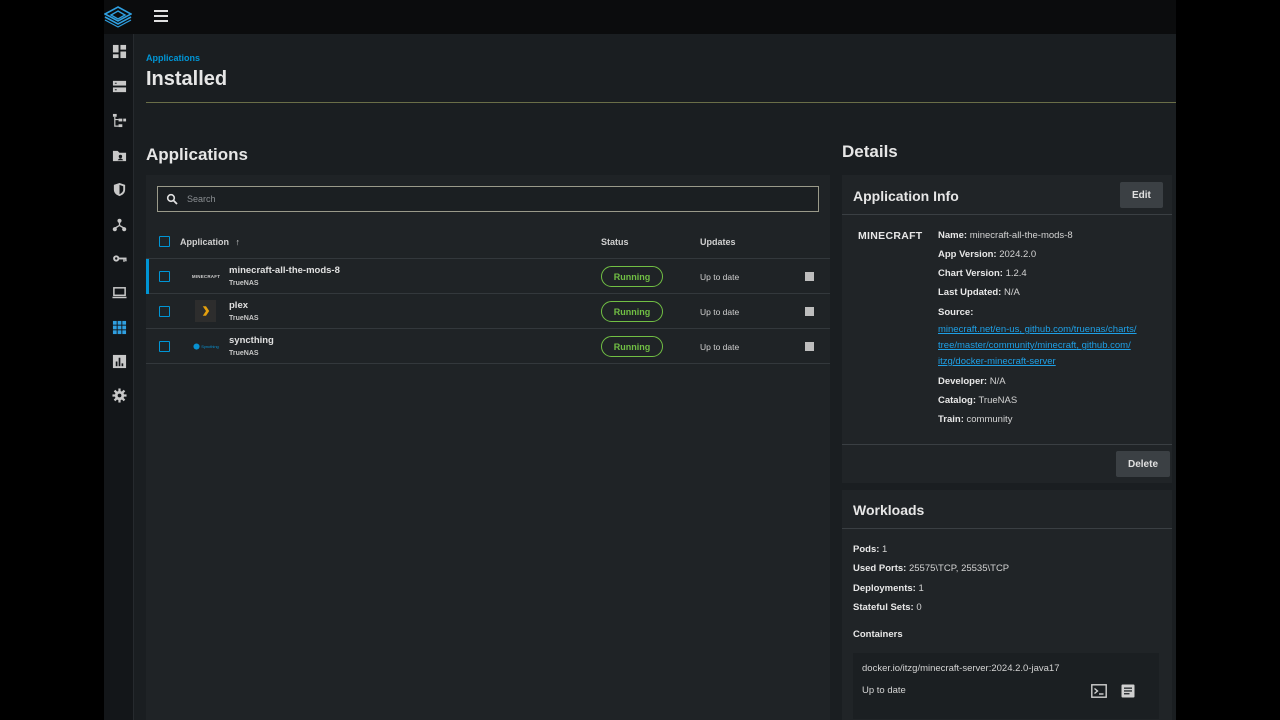 Image resolution: width=1280 pixels, height=720 pixels. What do you see at coordinates (119, 155) in the screenshot?
I see `nav-shares-icon` at bounding box center [119, 155].